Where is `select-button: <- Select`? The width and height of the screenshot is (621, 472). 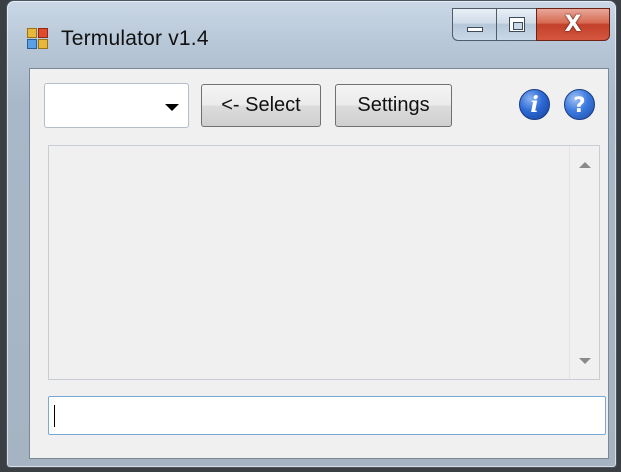 select-button: <- Select is located at coordinates (261, 105).